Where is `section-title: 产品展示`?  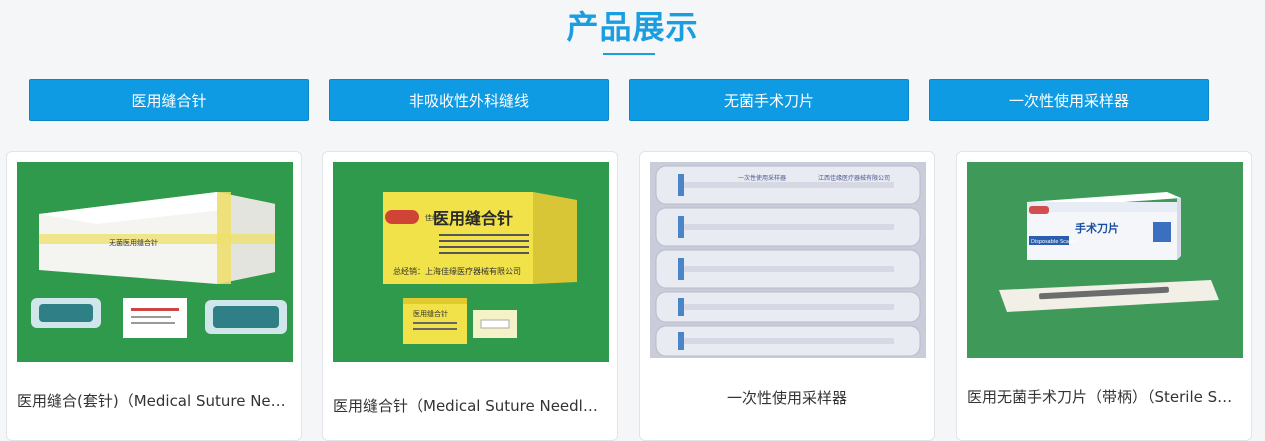
section-title: 产品展示 is located at coordinates (632, 27).